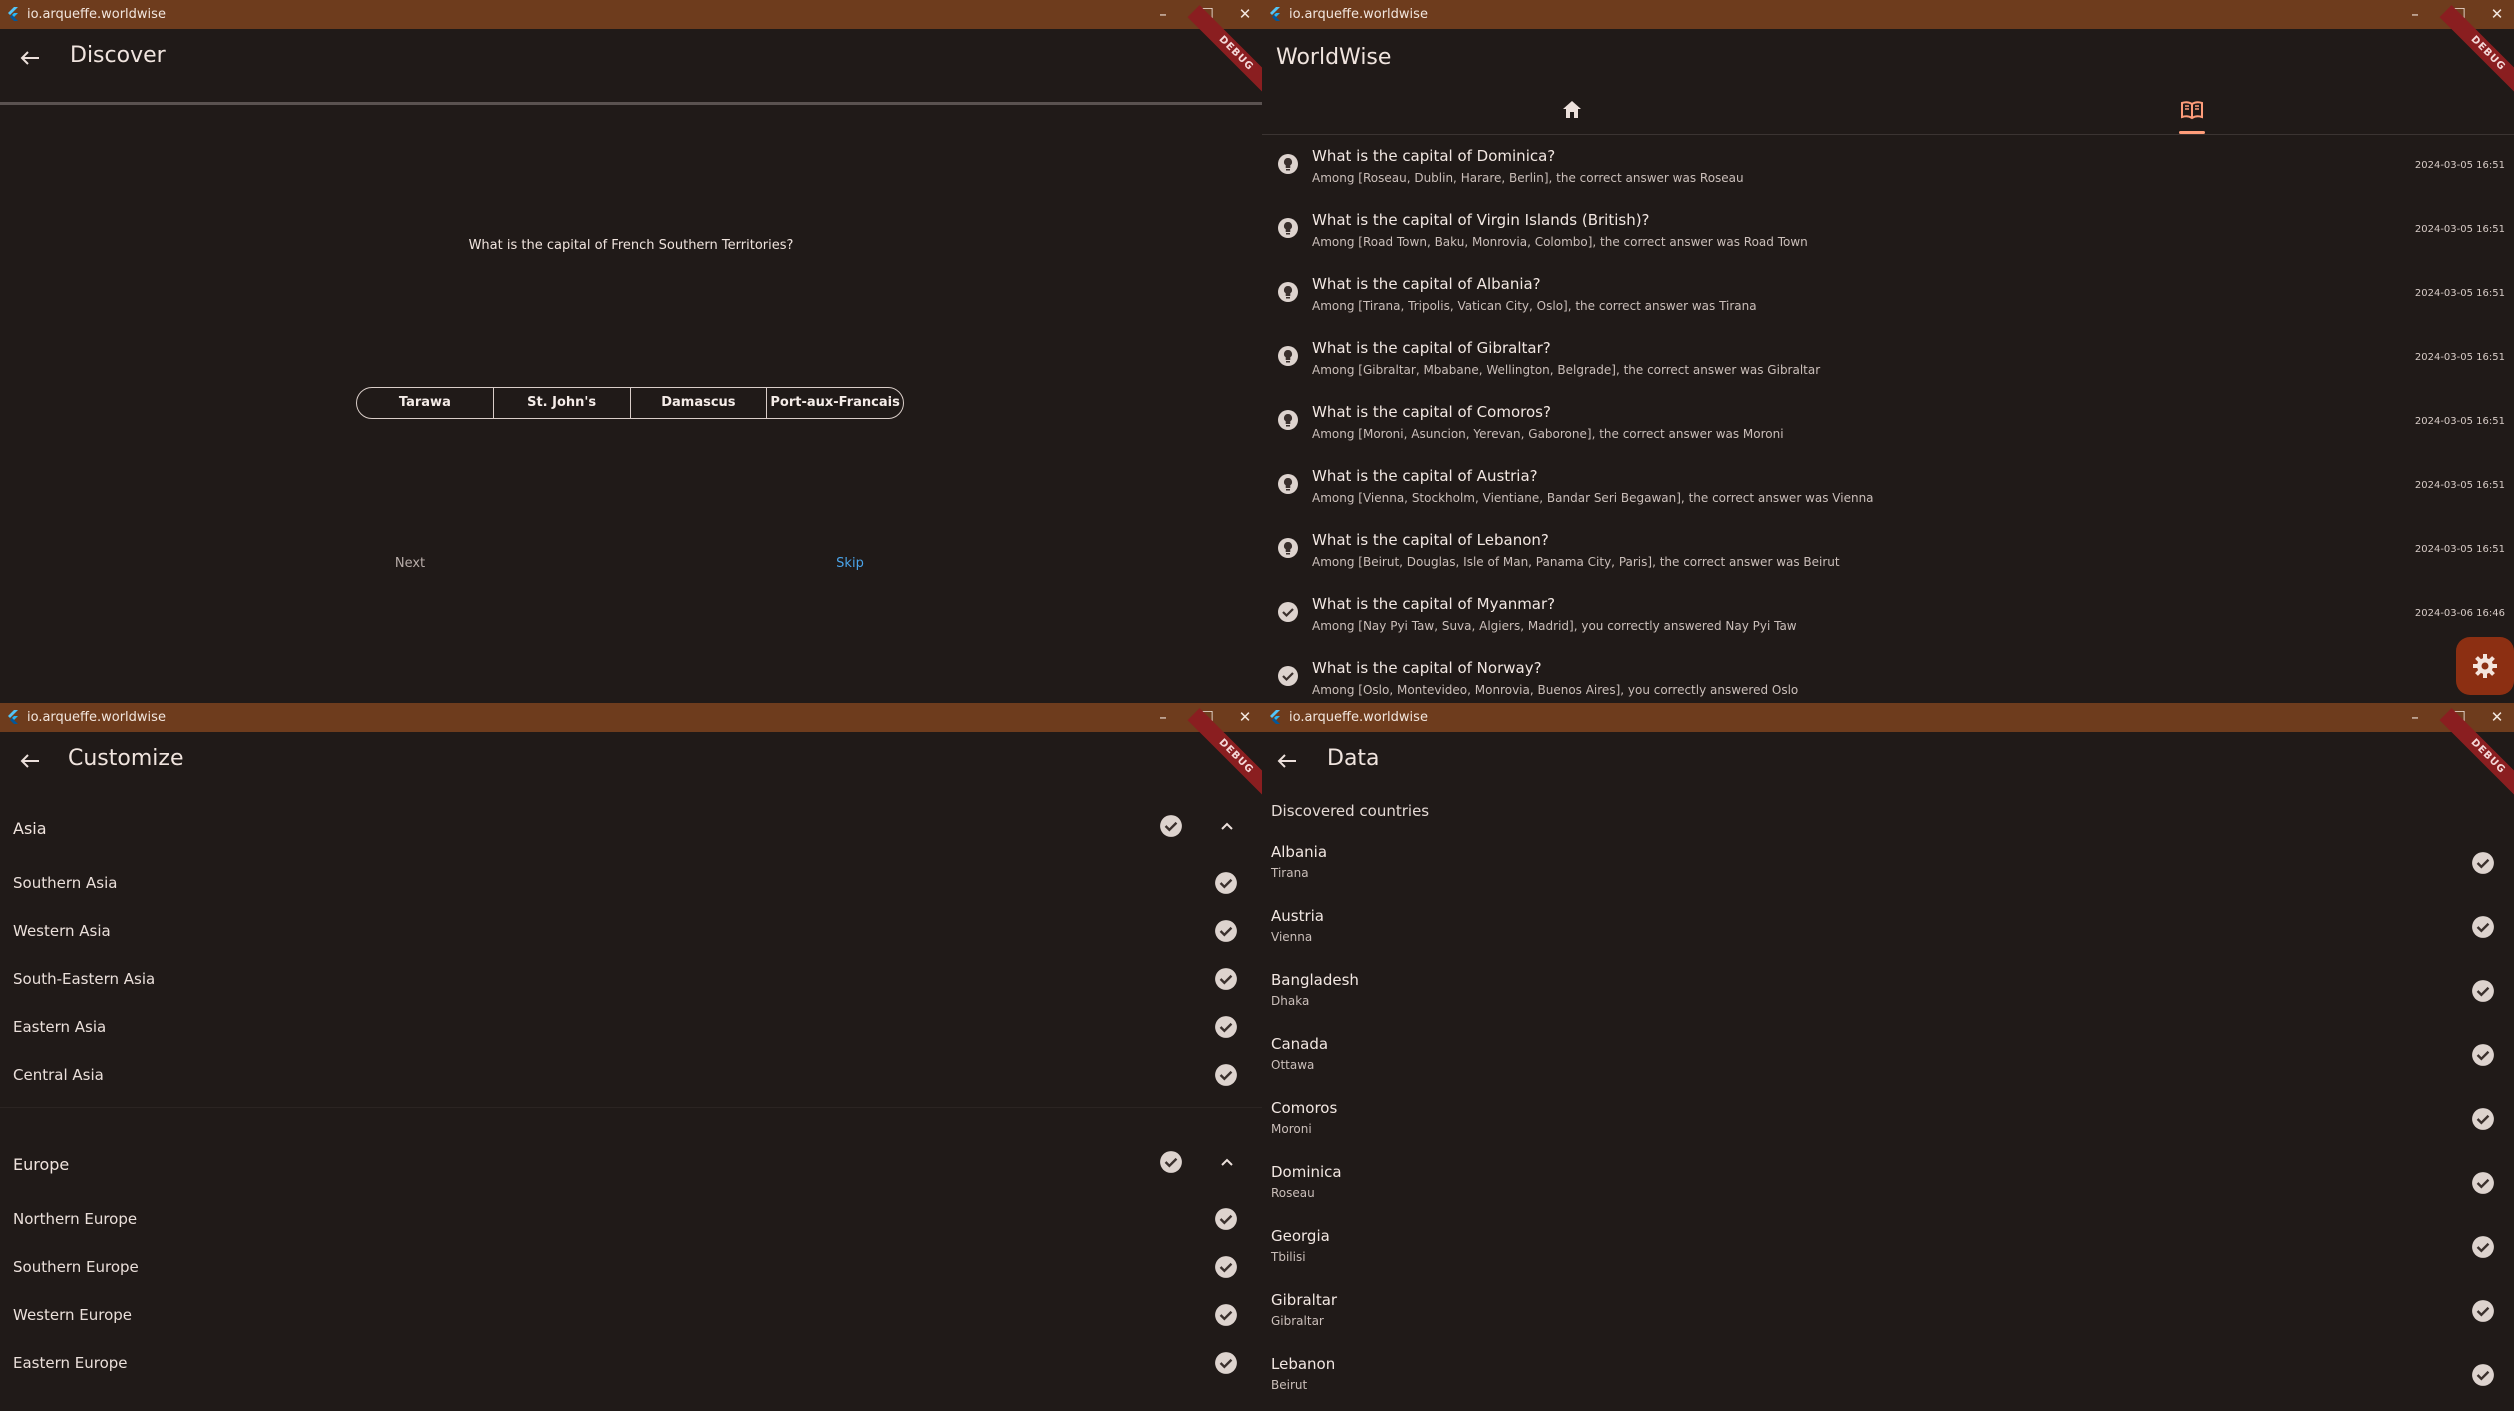 This screenshot has height=1411, width=2514. Describe the element at coordinates (835, 403) in the screenshot. I see `answer-option: Port-aux-Francais` at that location.